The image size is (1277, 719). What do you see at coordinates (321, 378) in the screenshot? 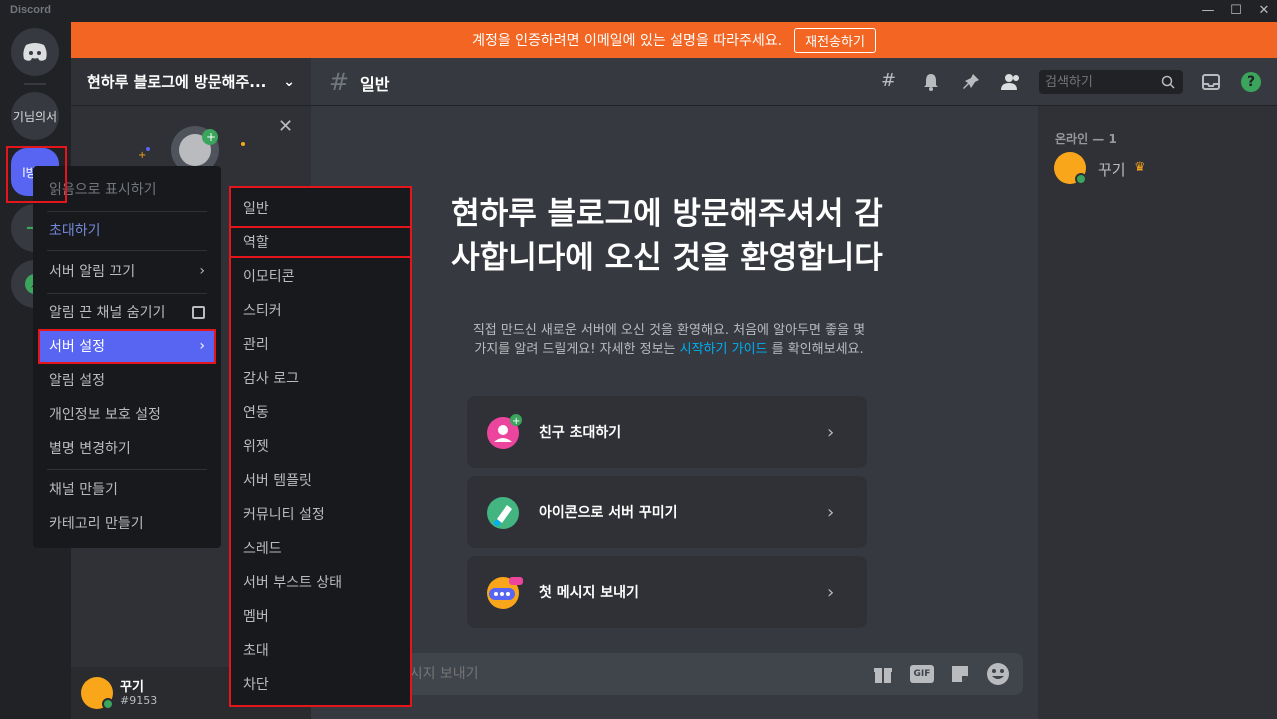
I see `submenu-item: 감사 로그` at bounding box center [321, 378].